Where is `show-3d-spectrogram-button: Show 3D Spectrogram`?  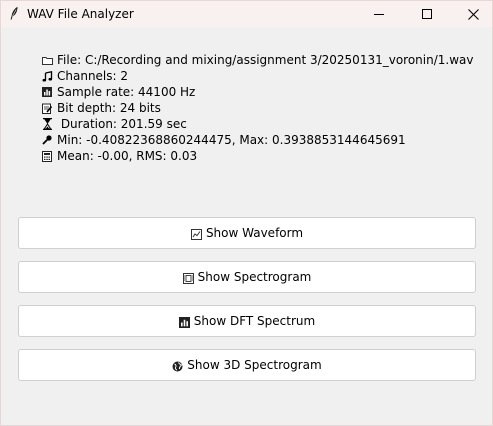
show-3d-spectrogram-button: Show 3D Spectrogram is located at coordinates (247, 365).